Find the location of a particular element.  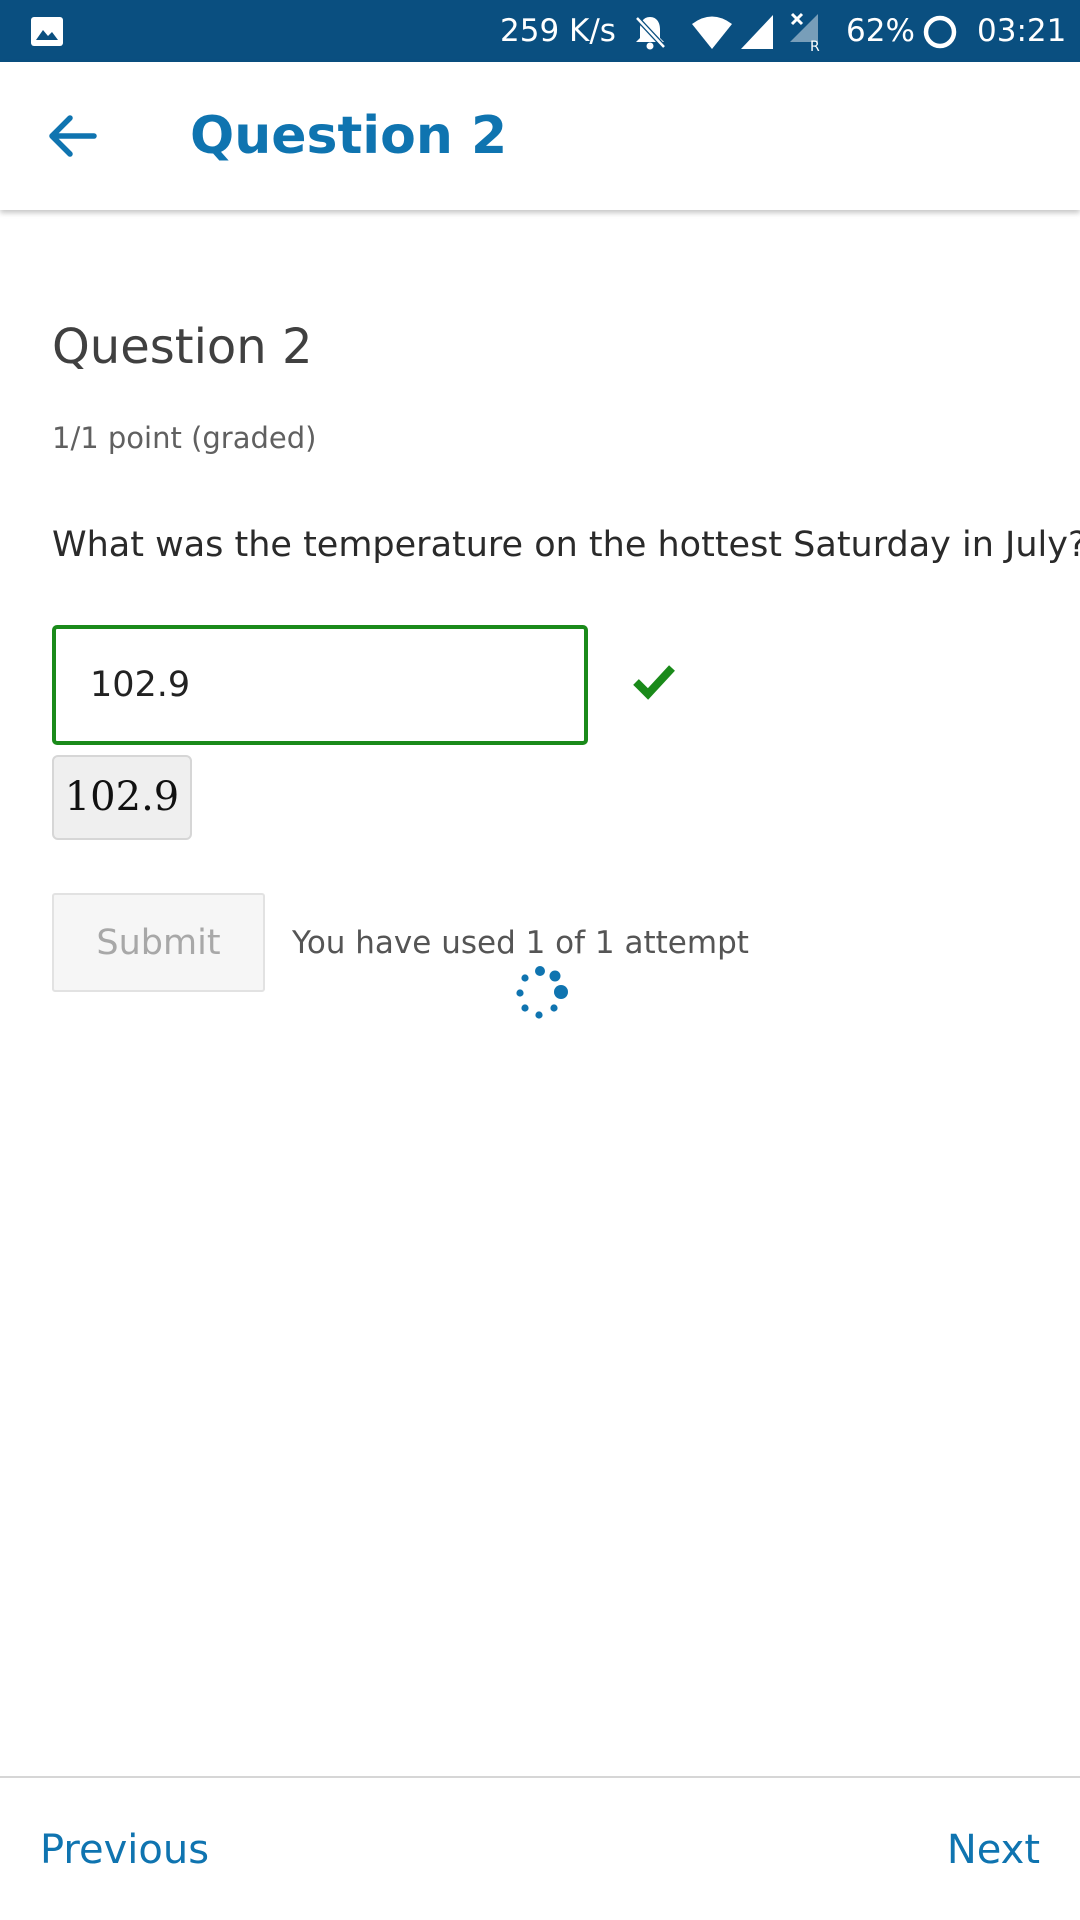

check-icon is located at coordinates (654, 682).